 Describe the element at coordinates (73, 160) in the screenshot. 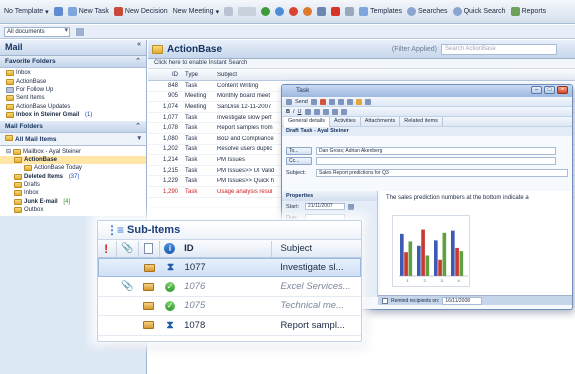

I see `tree-actionbase: ActionBase` at that location.